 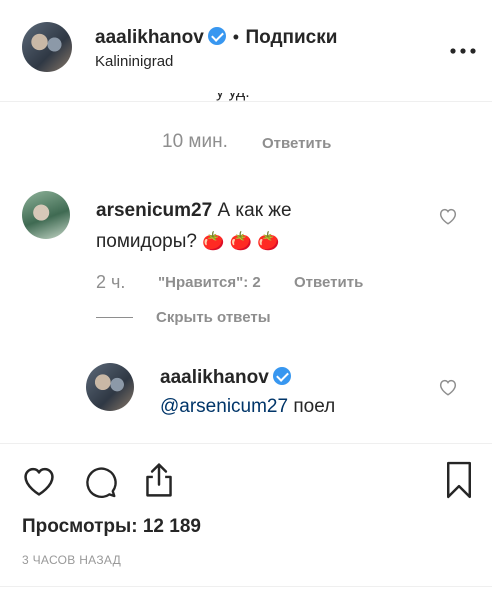 I want to click on actions-divider, so click(x=246, y=443).